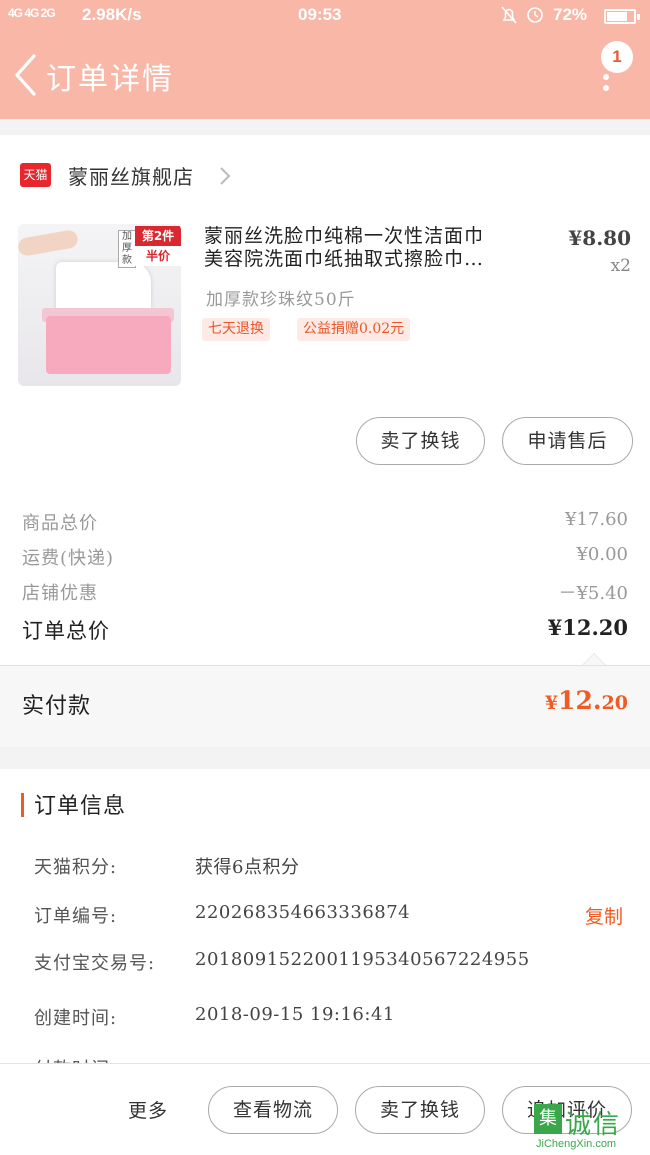 Image resolution: width=650 pixels, height=1155 pixels. Describe the element at coordinates (281, 300) in the screenshot. I see `product-sku: 加厚款珍珠纹50斤` at that location.